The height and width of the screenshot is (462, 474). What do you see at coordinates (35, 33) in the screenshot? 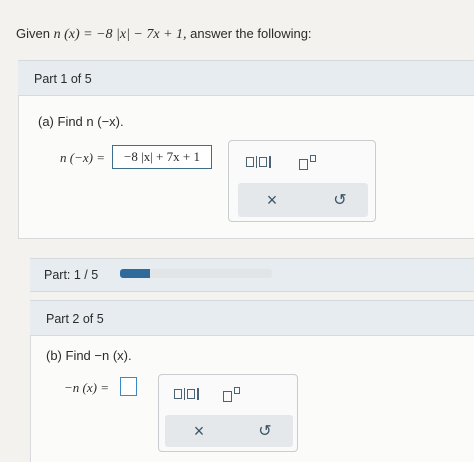
I see `given-prefix: Given` at bounding box center [35, 33].